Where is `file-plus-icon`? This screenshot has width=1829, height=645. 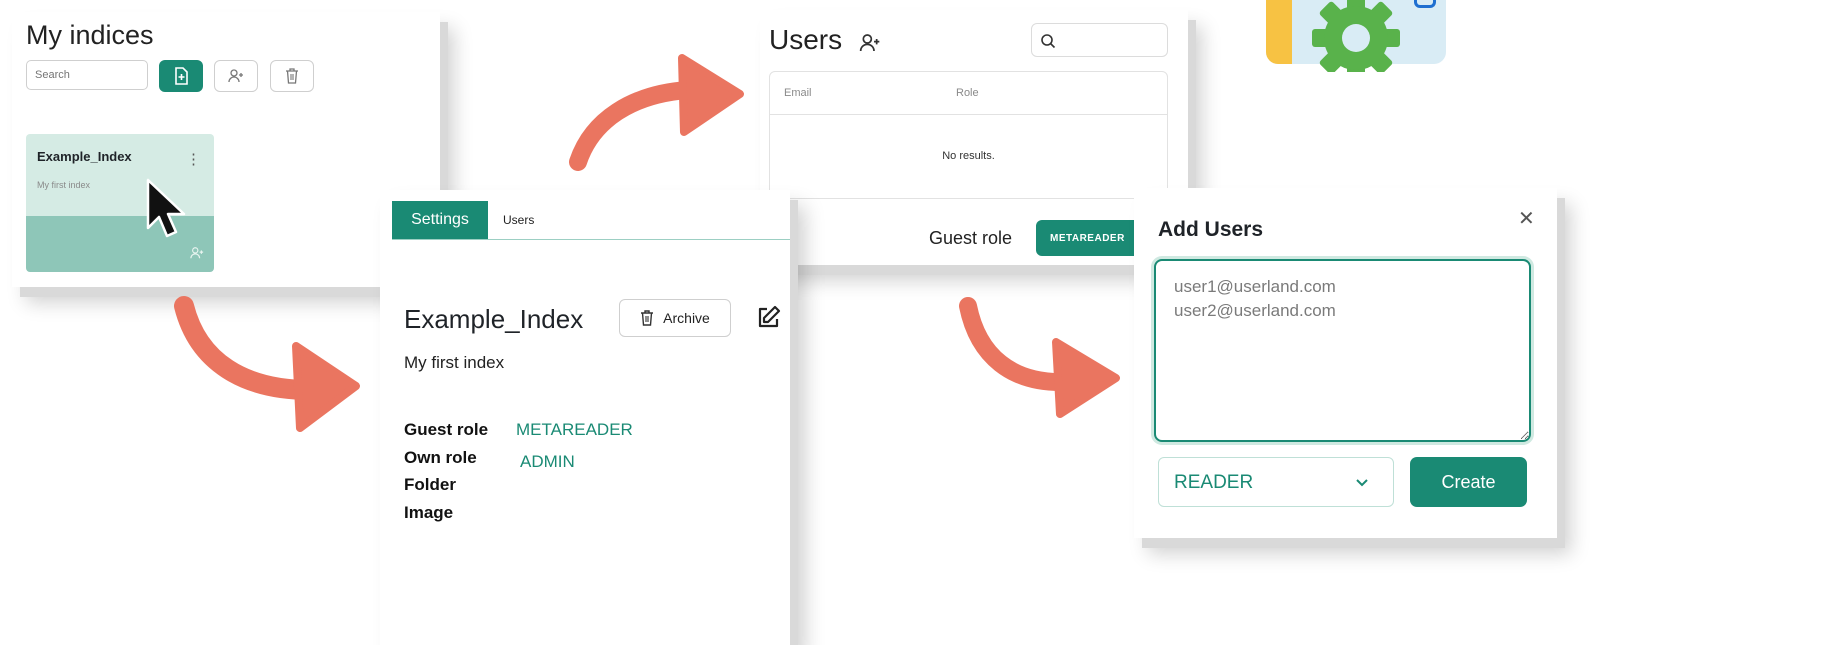 file-plus-icon is located at coordinates (181, 76).